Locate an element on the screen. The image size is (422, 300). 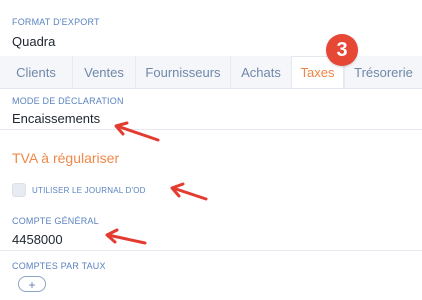
step-number-badge: 3 is located at coordinates (342, 50).